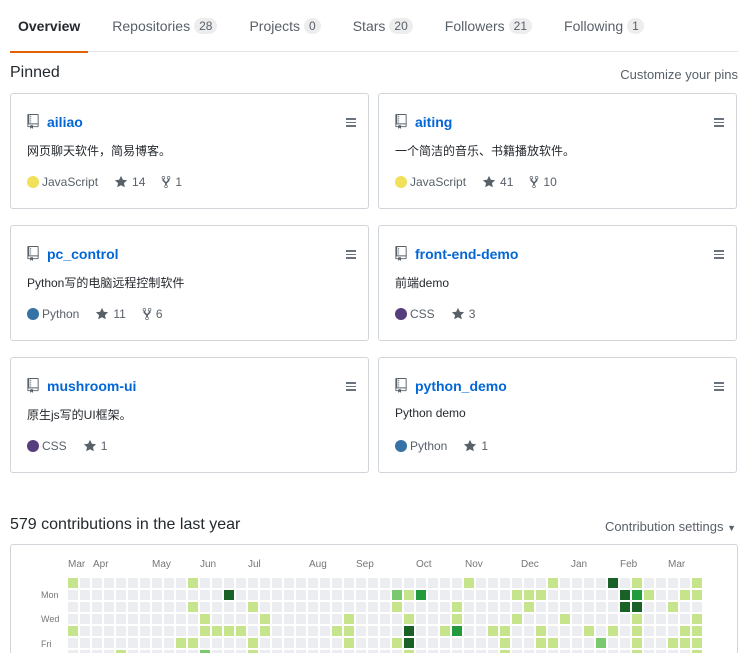 This screenshot has width=750, height=653. Describe the element at coordinates (152, 314) in the screenshot. I see `forks-link: 6` at that location.